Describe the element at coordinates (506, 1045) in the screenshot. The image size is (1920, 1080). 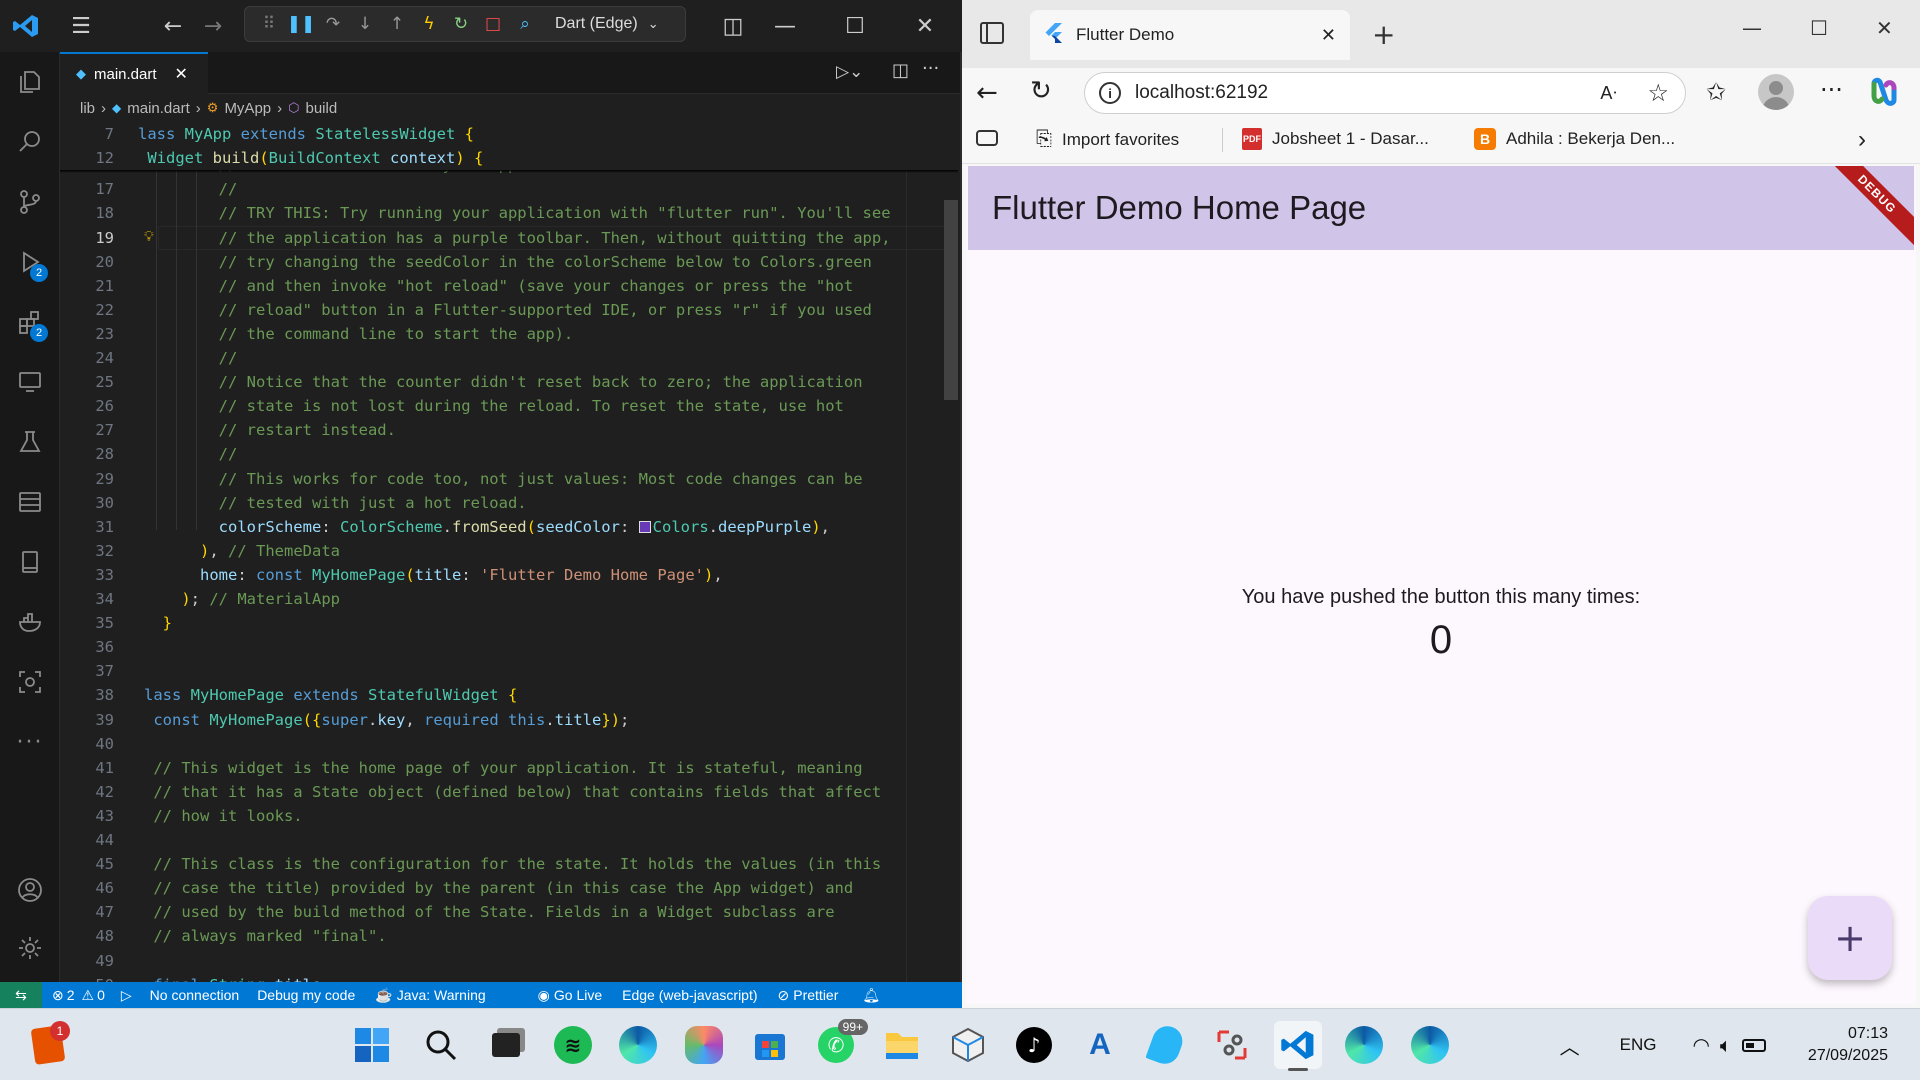
I see `task-view-icon` at that location.